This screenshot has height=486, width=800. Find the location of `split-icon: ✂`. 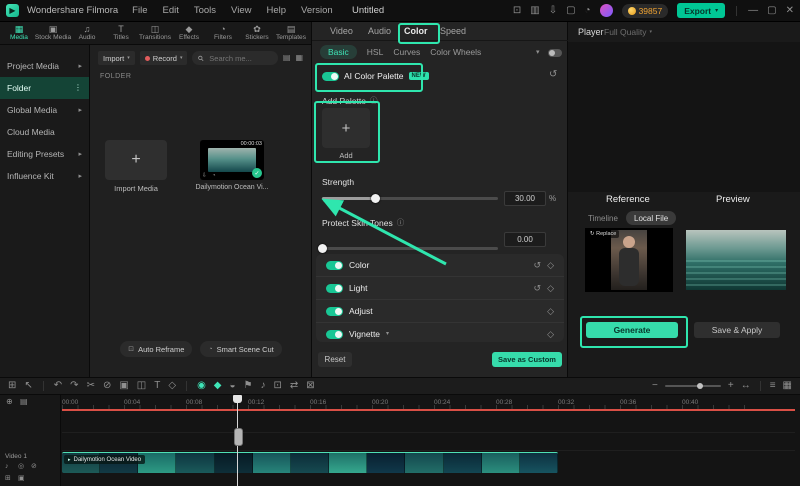

split-icon: ✂ is located at coordinates (91, 386).